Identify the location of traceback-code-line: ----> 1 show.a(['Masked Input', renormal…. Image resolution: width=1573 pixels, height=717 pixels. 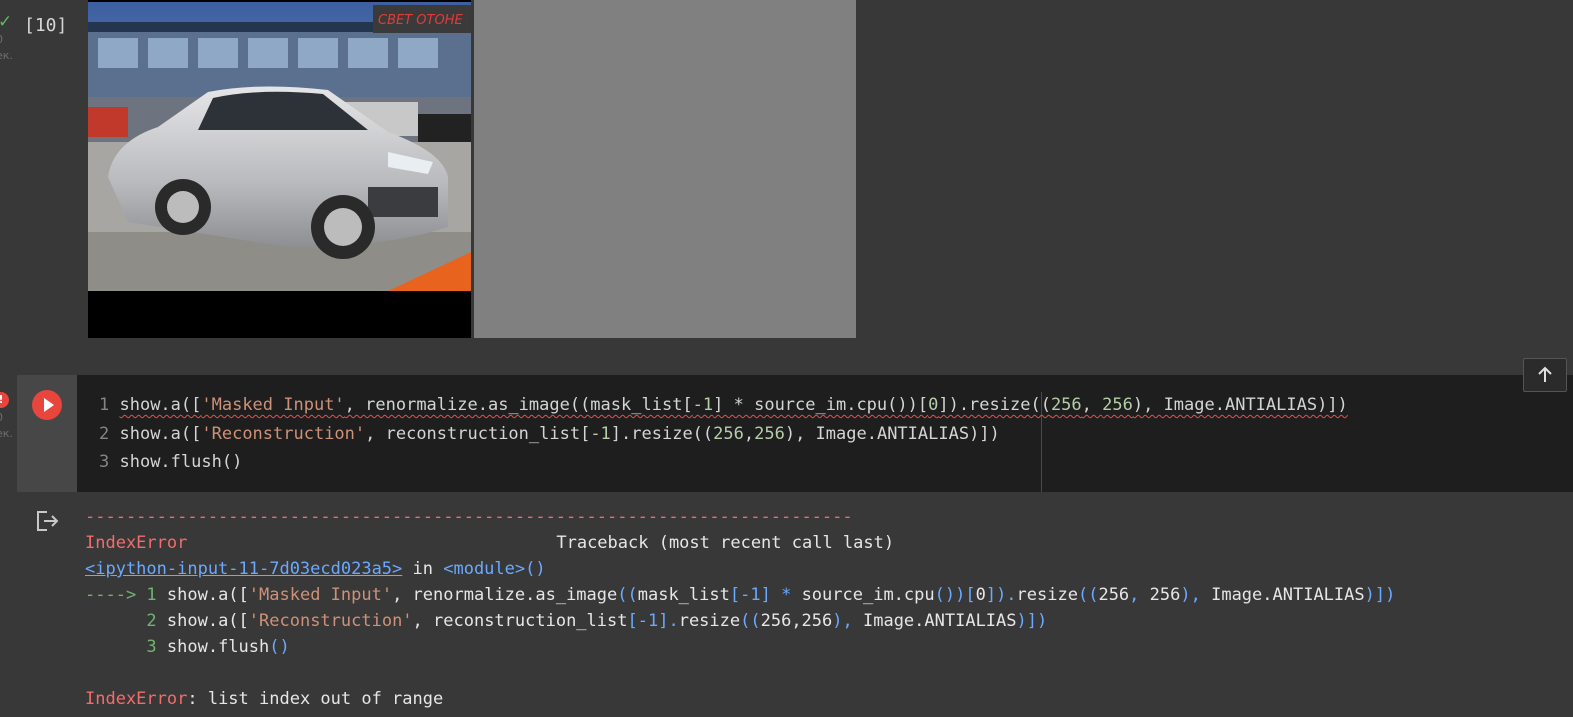
(740, 595).